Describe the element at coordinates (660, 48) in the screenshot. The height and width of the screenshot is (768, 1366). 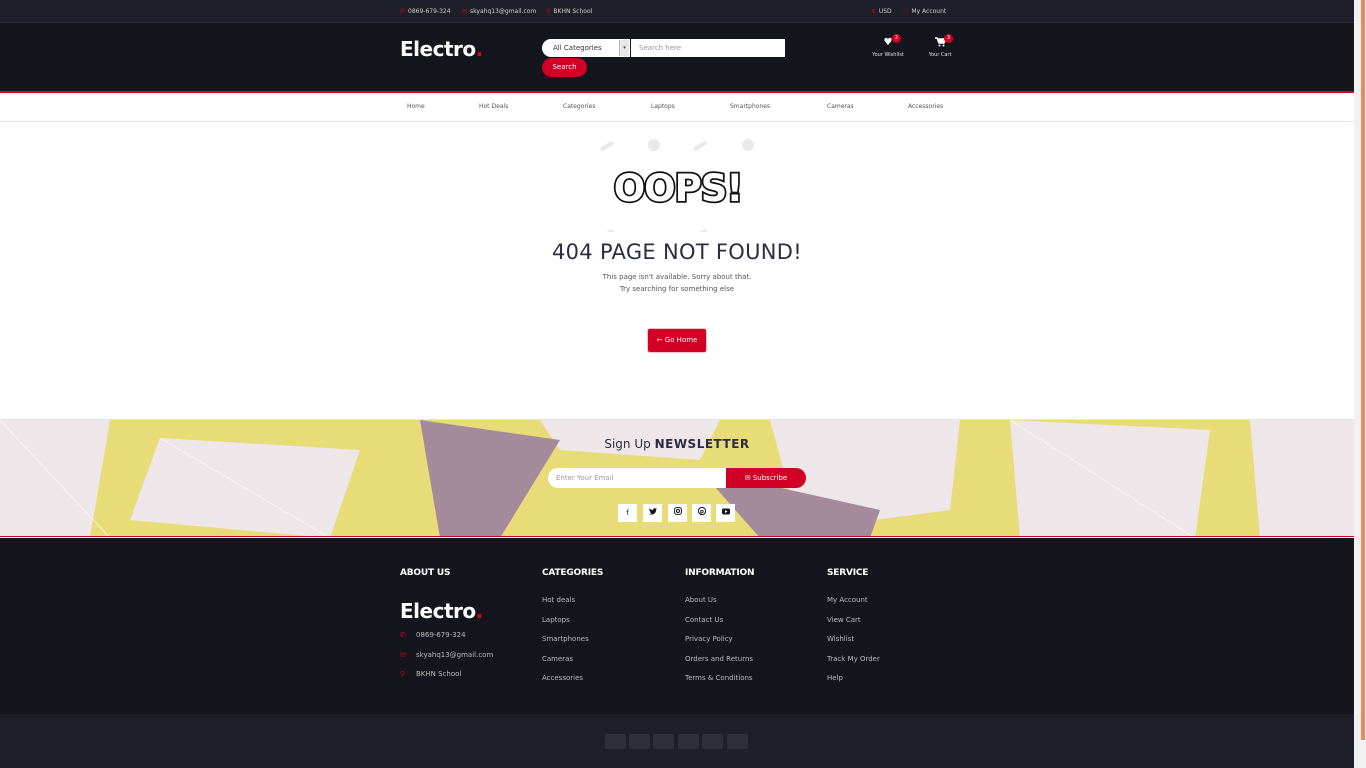
I see `search-placeholder: Search here` at that location.